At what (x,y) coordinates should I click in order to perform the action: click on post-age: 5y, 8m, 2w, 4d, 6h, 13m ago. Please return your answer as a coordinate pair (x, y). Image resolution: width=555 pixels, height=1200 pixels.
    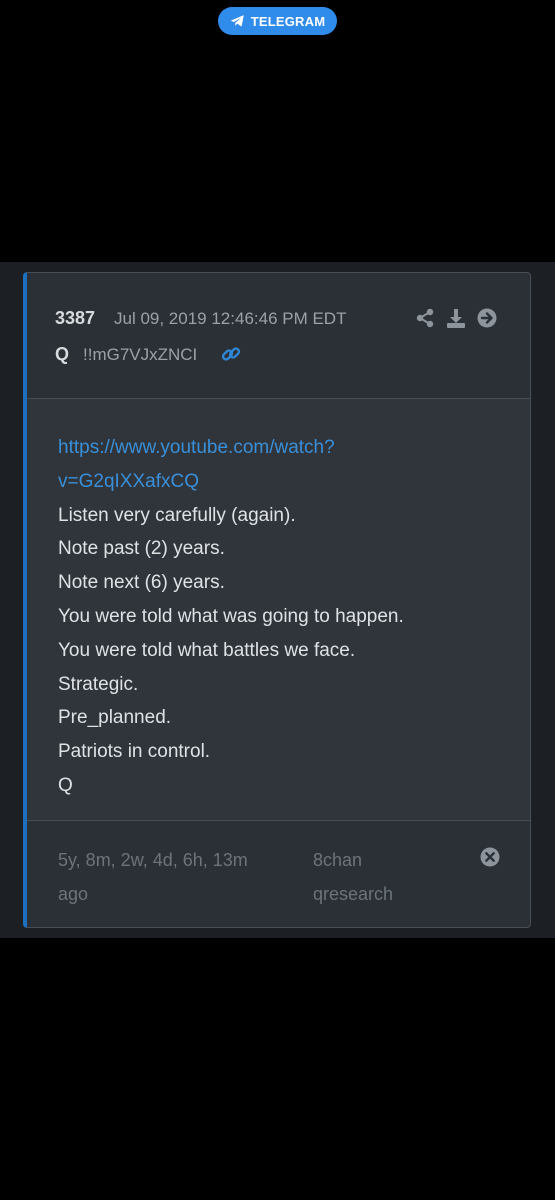
    Looking at the image, I should click on (178, 877).